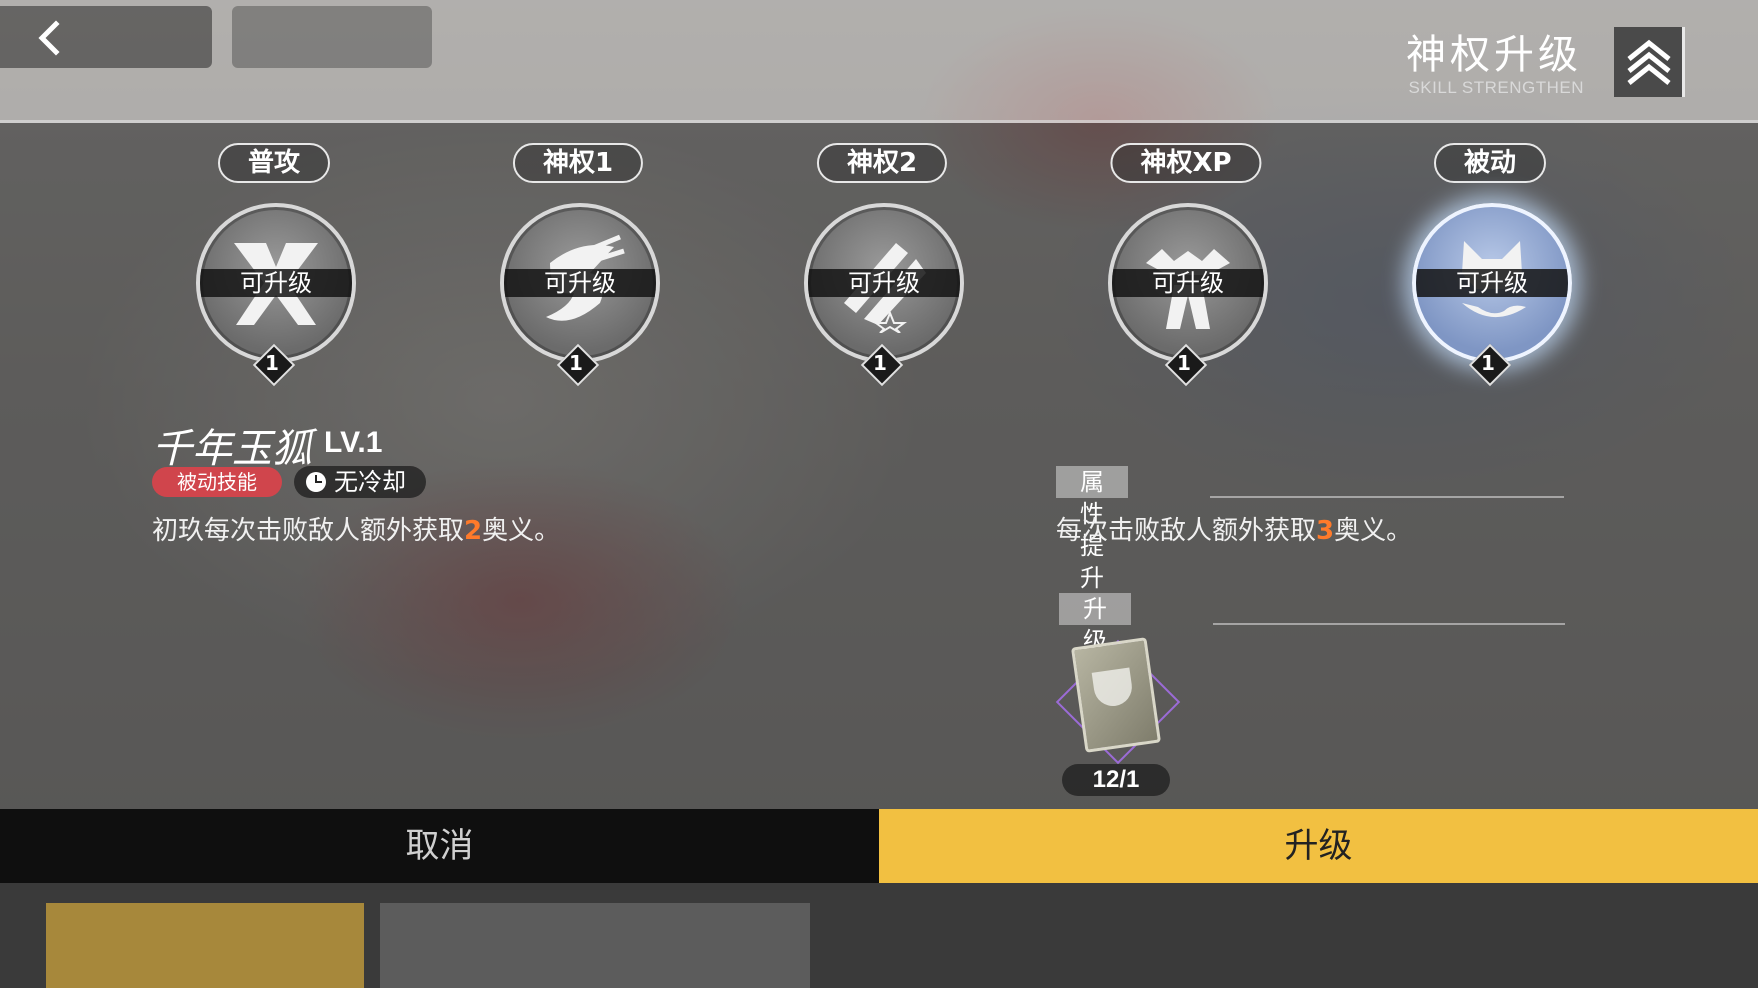 Image resolution: width=1758 pixels, height=988 pixels. I want to click on cancel-button: 取消, so click(439, 846).